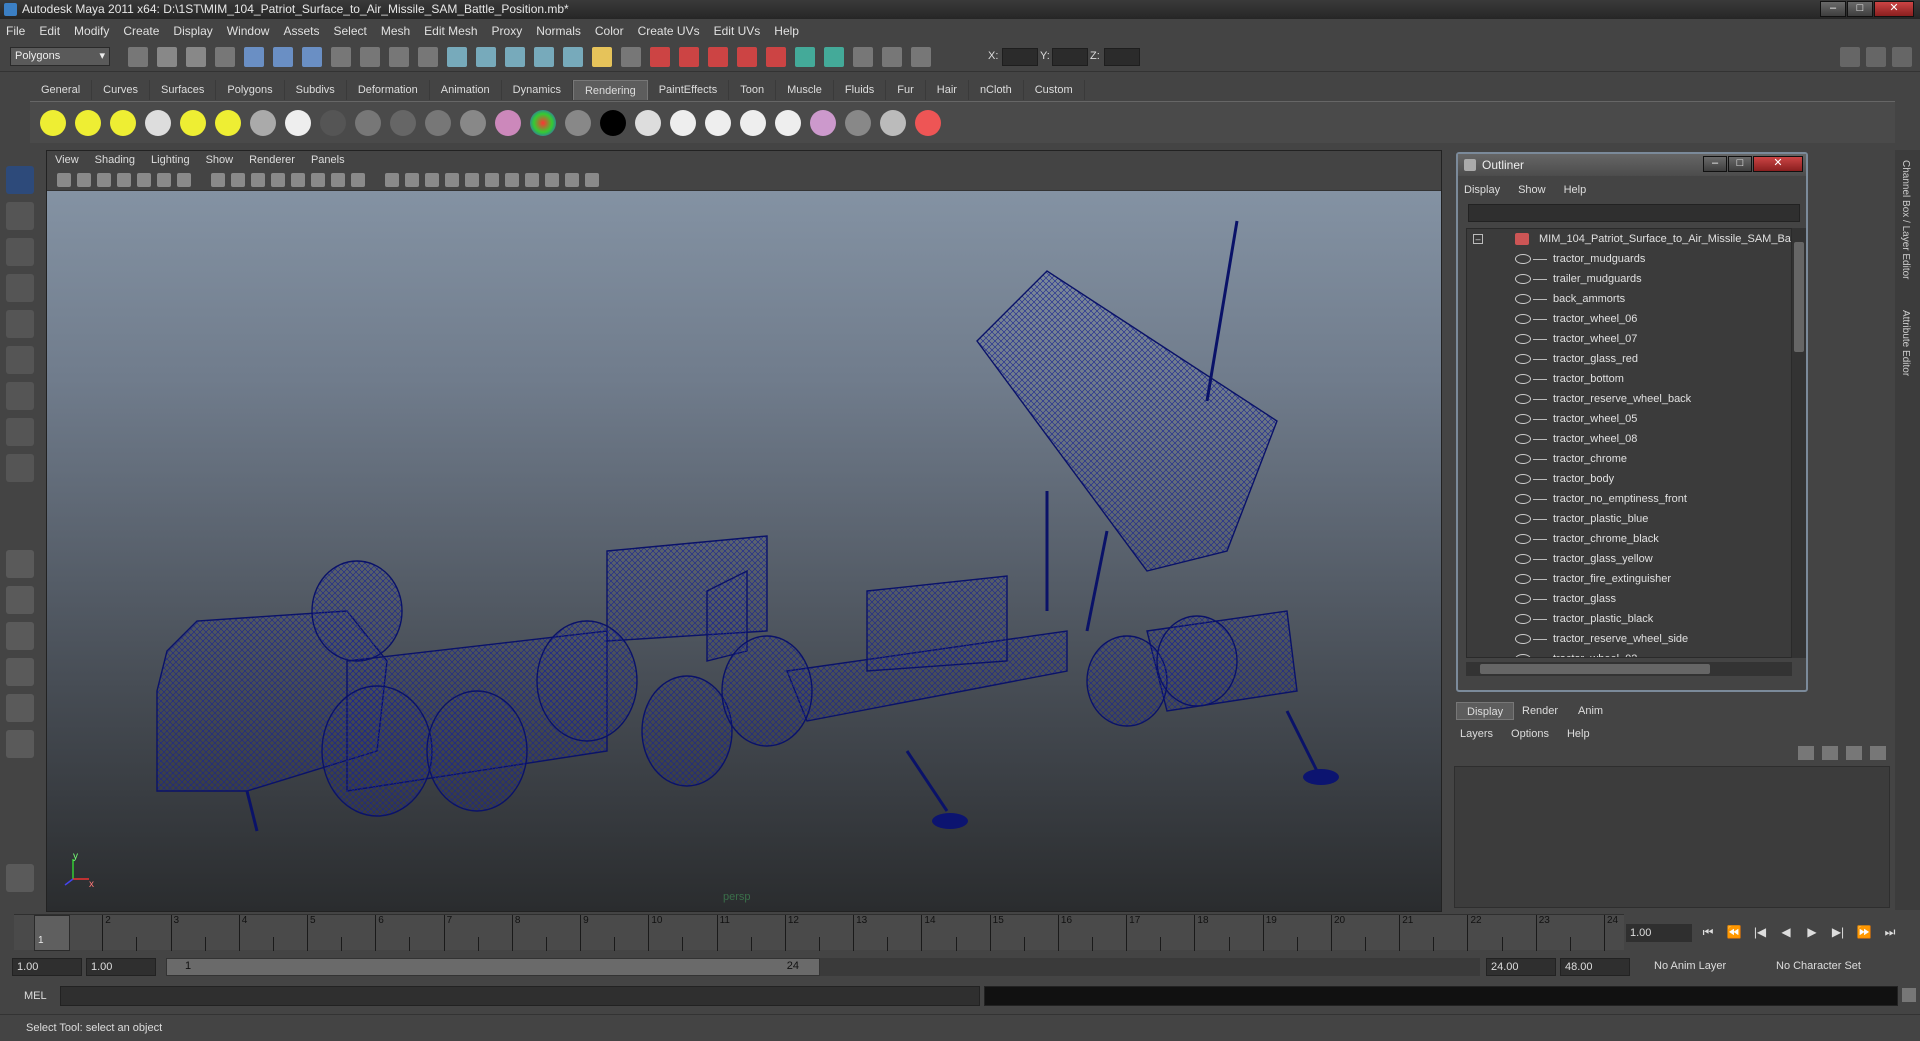 This screenshot has height=1041, width=1920. Describe the element at coordinates (543, 123) in the screenshot. I see `surface-shader-icon` at that location.